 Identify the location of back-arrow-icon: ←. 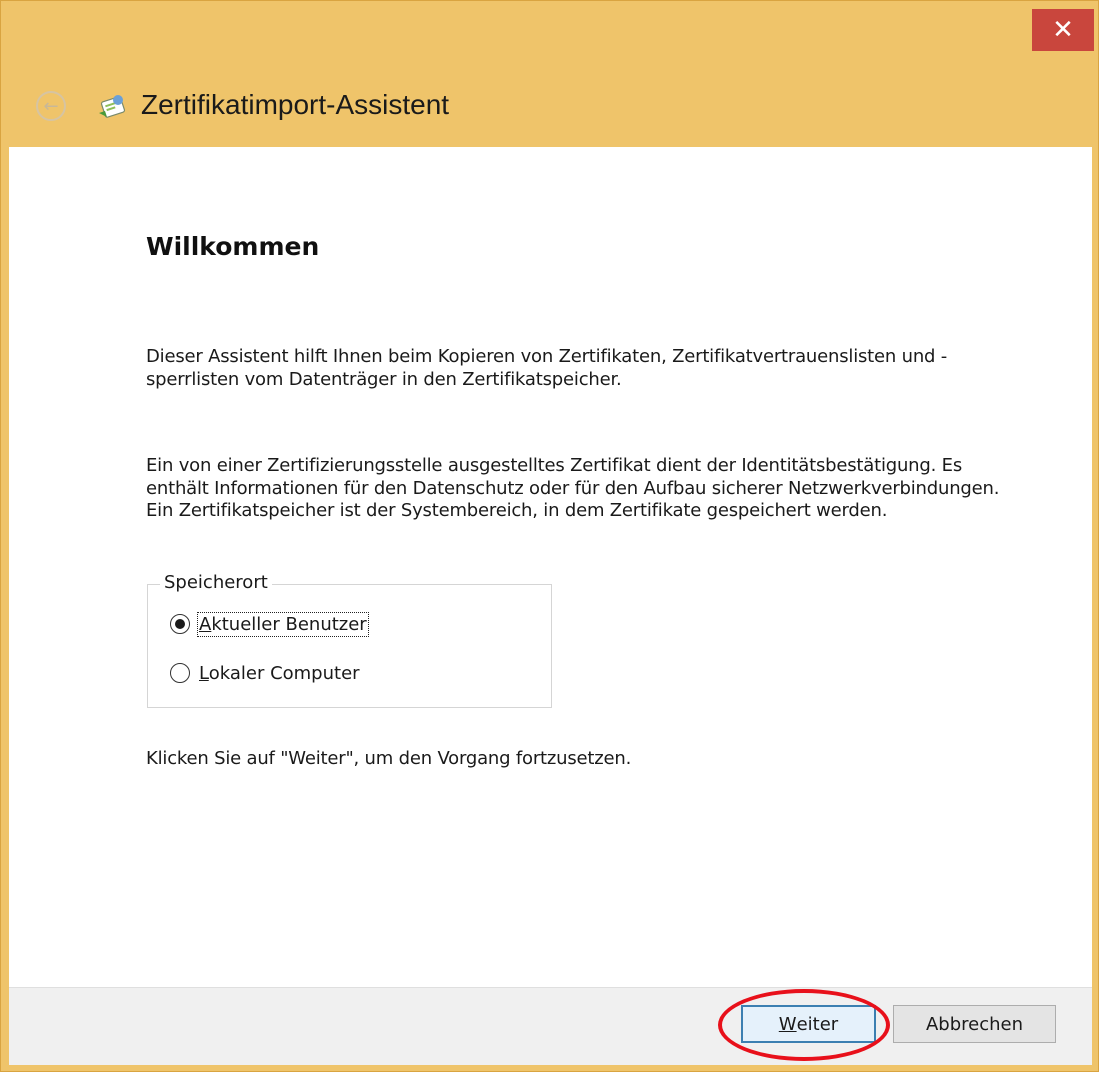
(51, 106).